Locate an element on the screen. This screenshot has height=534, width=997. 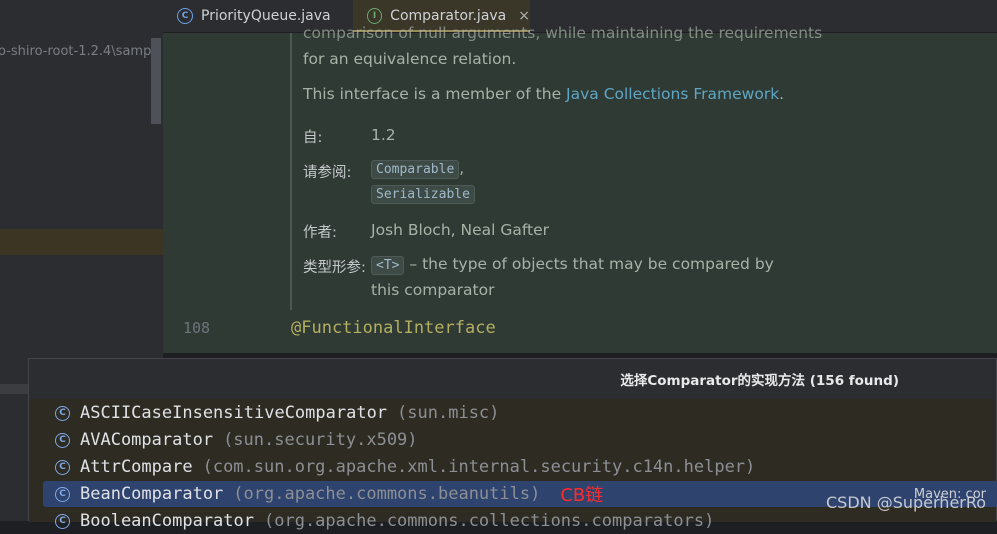
typeparam-desc-cont: this comparator is located at coordinates (433, 290).